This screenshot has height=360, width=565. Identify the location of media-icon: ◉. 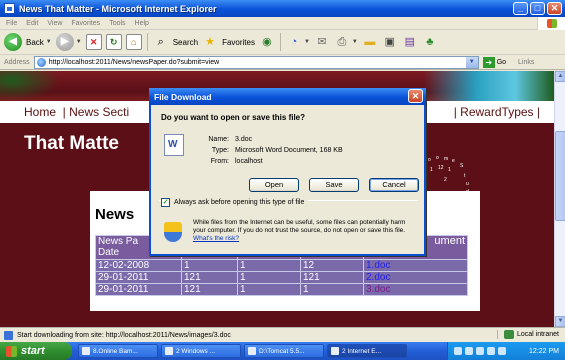
(267, 42).